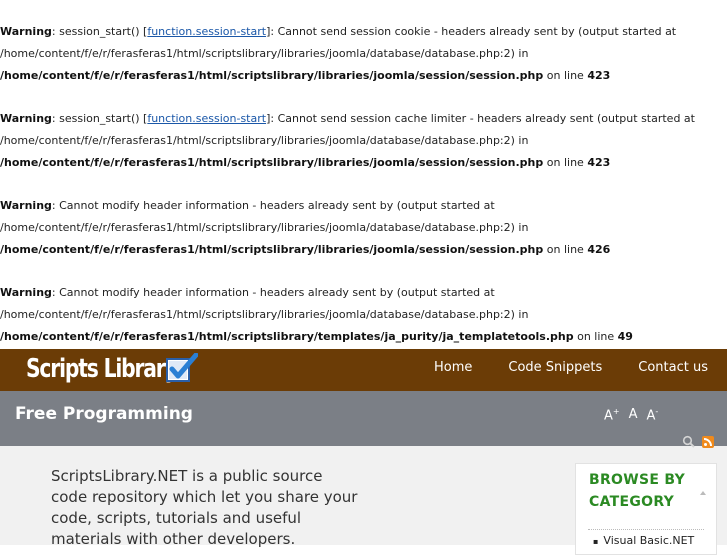 The width and height of the screenshot is (727, 555). I want to click on divider, so click(646, 529).